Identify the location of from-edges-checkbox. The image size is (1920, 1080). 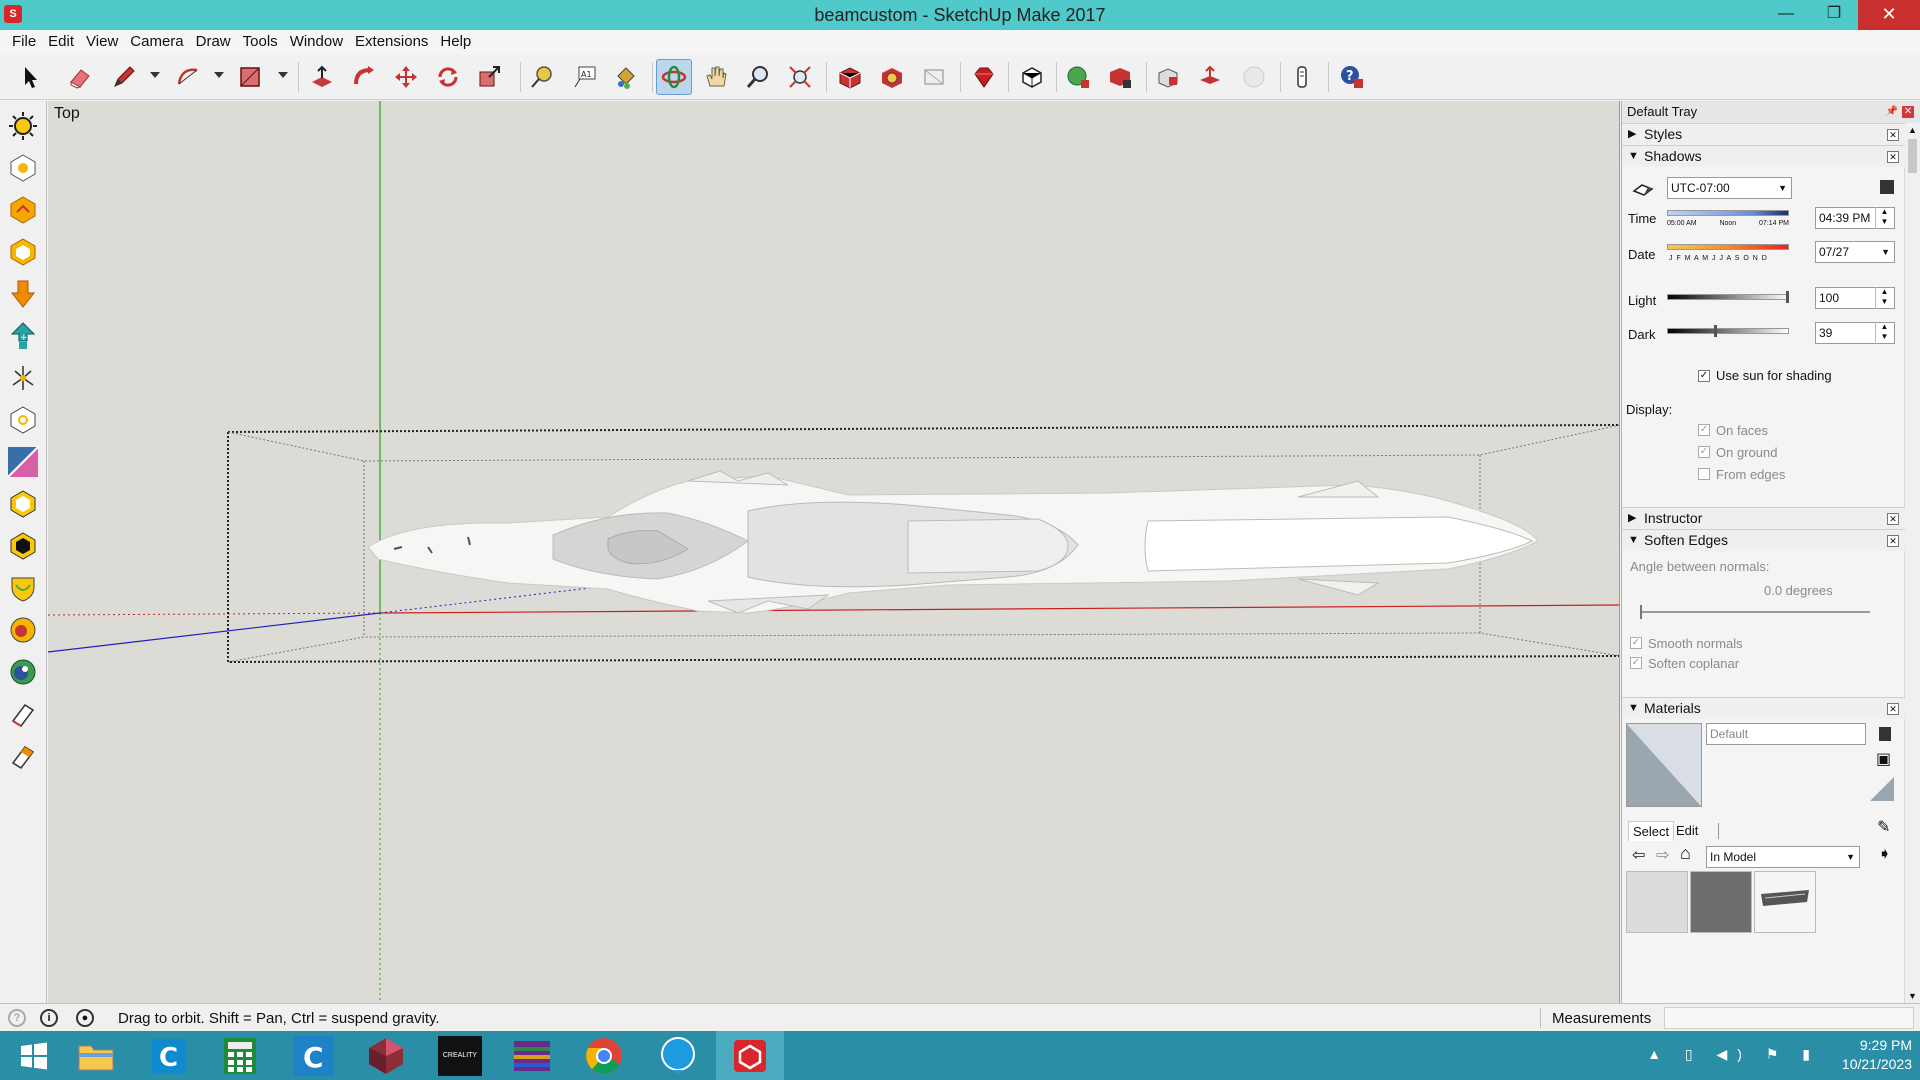
(1704, 474).